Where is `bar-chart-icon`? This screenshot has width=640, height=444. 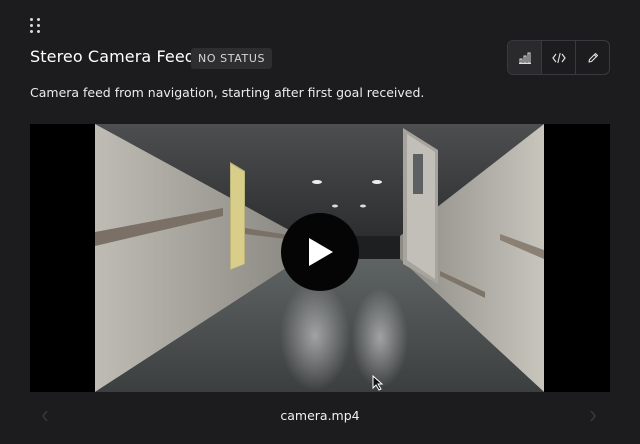
bar-chart-icon is located at coordinates (524, 58).